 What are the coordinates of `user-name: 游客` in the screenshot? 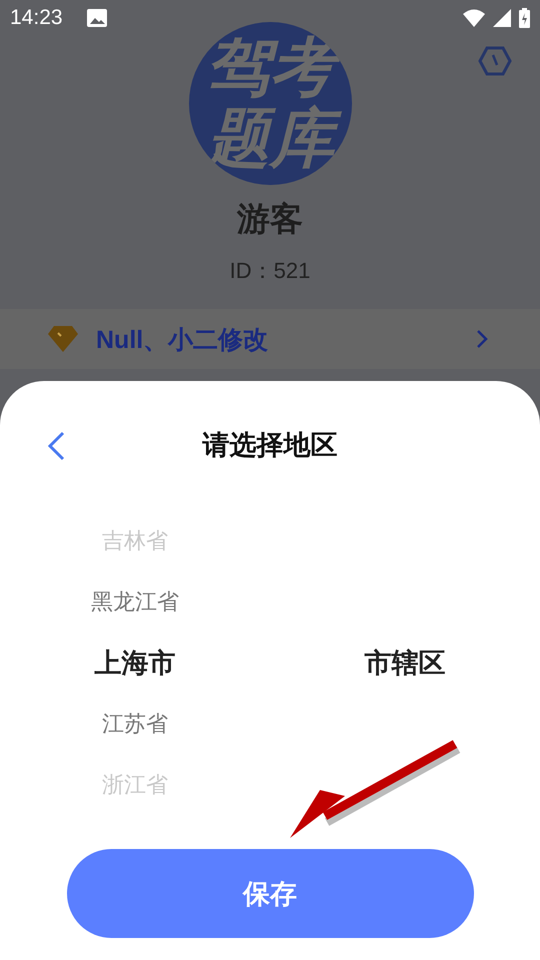 It's located at (270, 219).